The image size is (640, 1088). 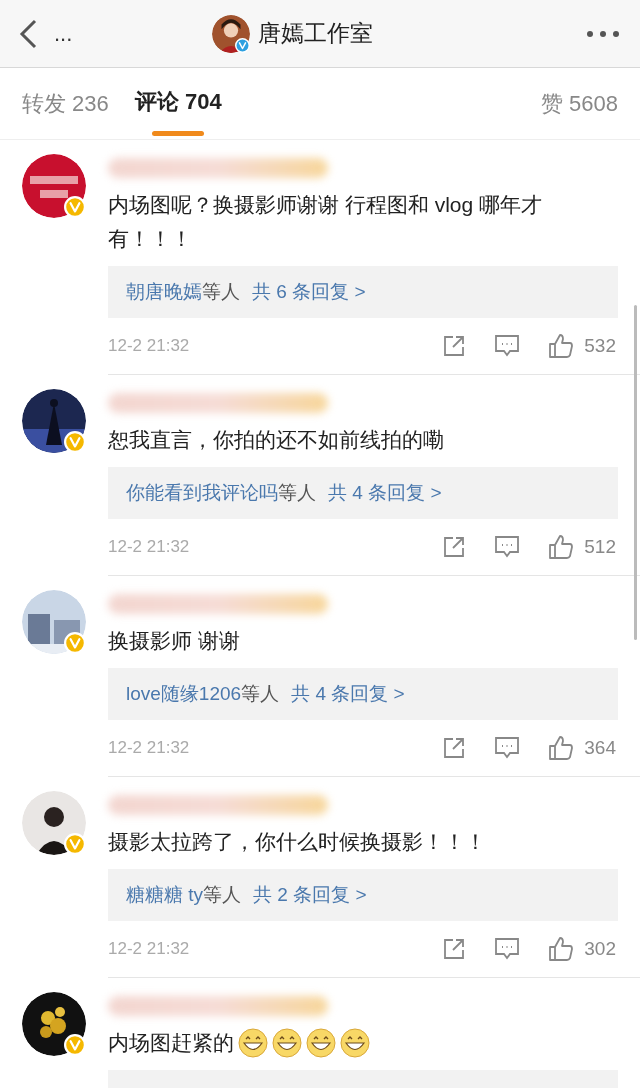 What do you see at coordinates (202, 493) in the screenshot?
I see `reply-users-link: 你能看到我评论吗` at bounding box center [202, 493].